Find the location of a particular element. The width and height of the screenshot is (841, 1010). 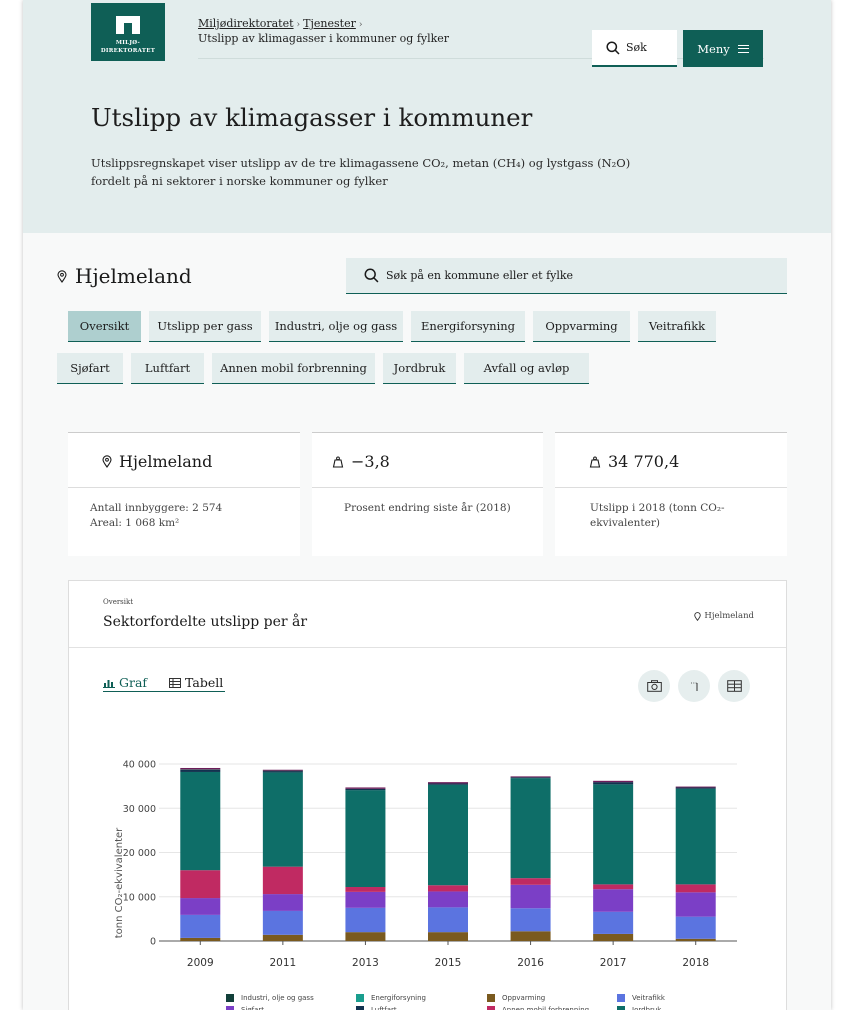

tab-energiforsyning: Energiforsyning is located at coordinates (468, 326).